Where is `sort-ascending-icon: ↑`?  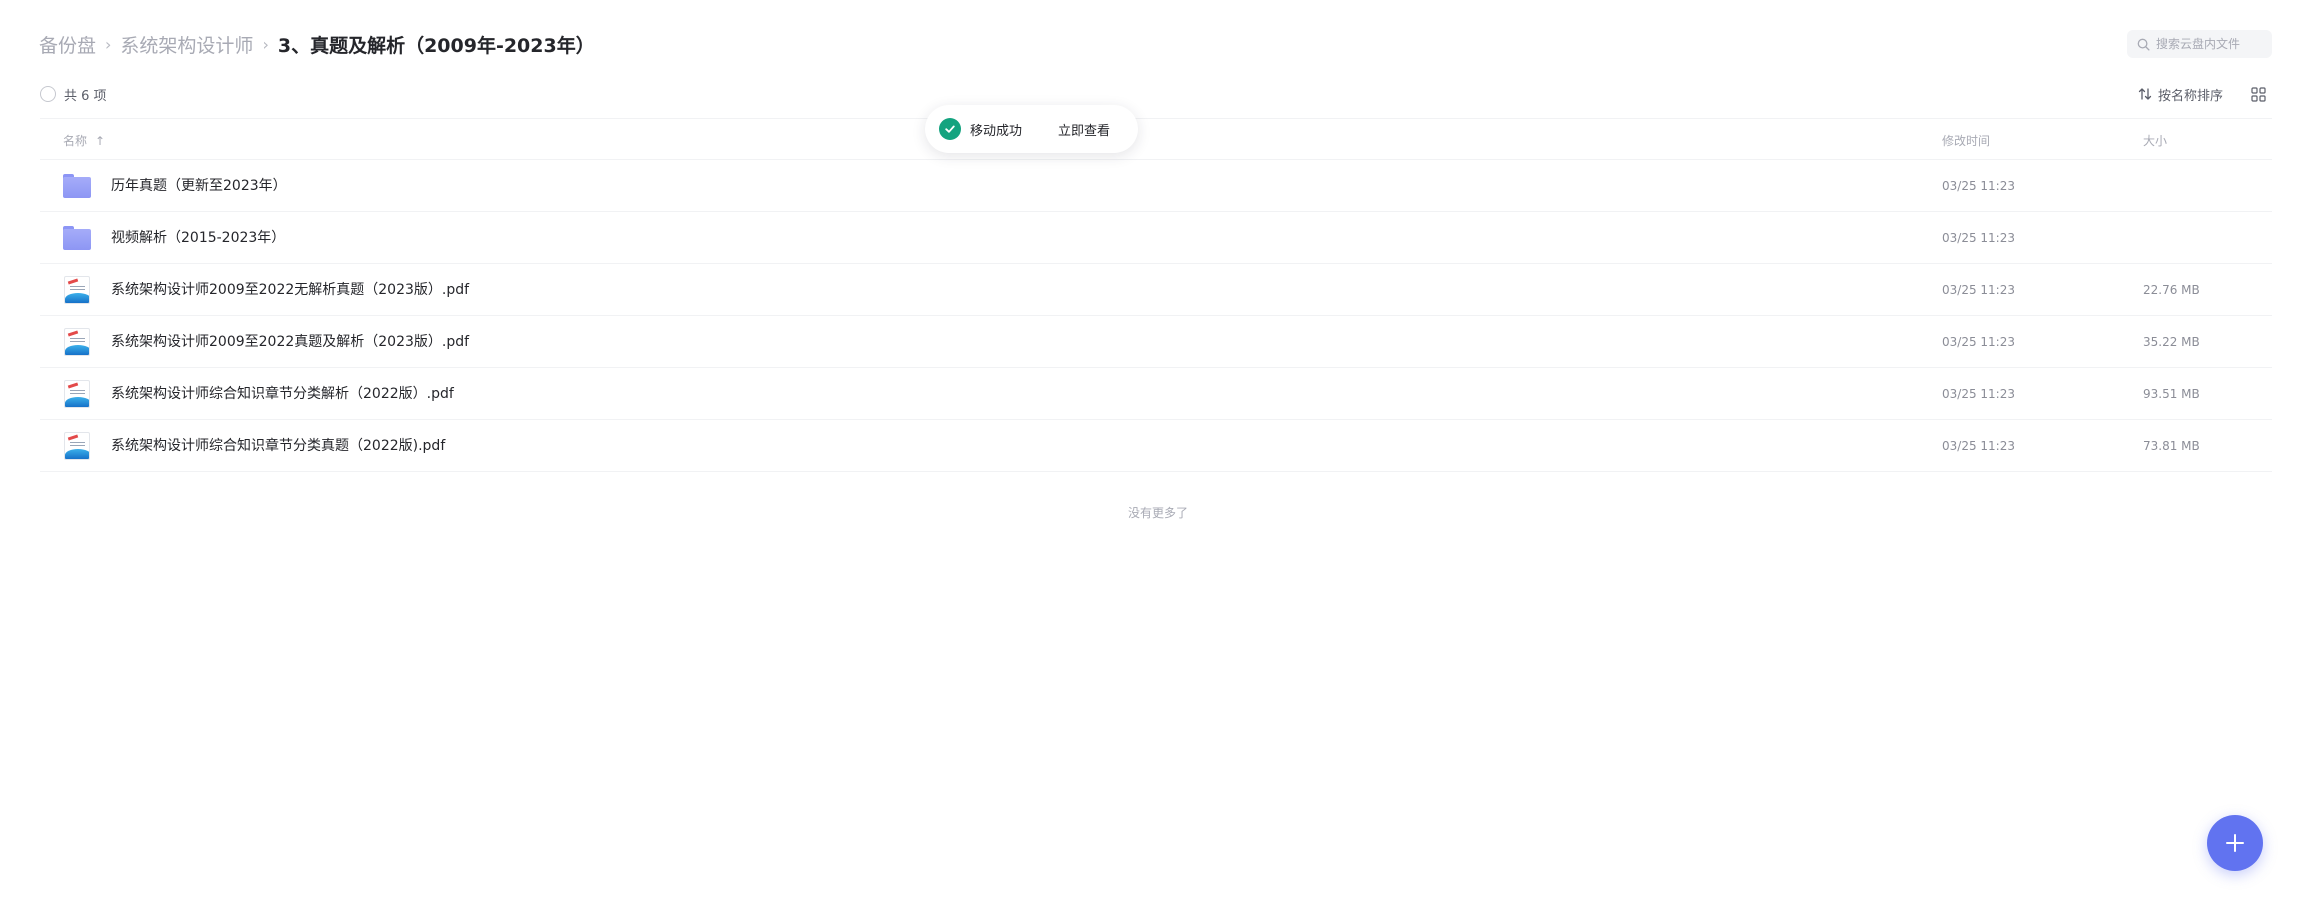
sort-ascending-icon: ↑ is located at coordinates (100, 140).